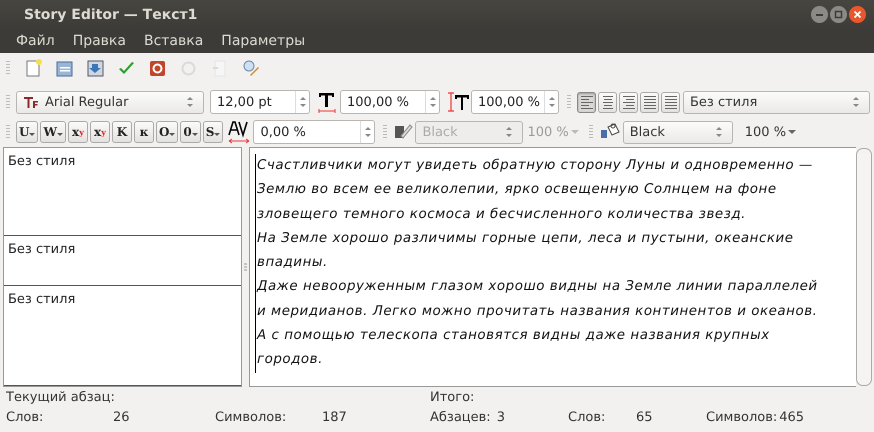 The image size is (874, 432). Describe the element at coordinates (460, 418) in the screenshot. I see `status-label: Абзацев:` at that location.